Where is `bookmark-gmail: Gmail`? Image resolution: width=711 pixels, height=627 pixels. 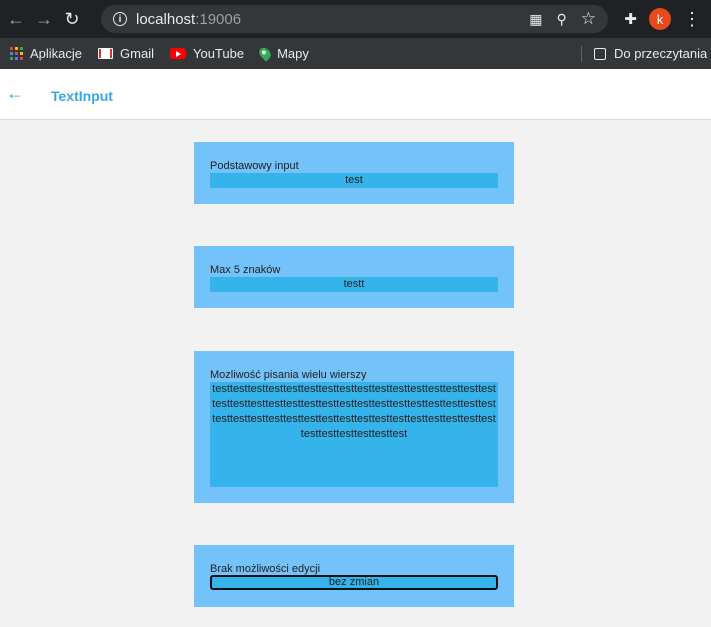 bookmark-gmail: Gmail is located at coordinates (126, 53).